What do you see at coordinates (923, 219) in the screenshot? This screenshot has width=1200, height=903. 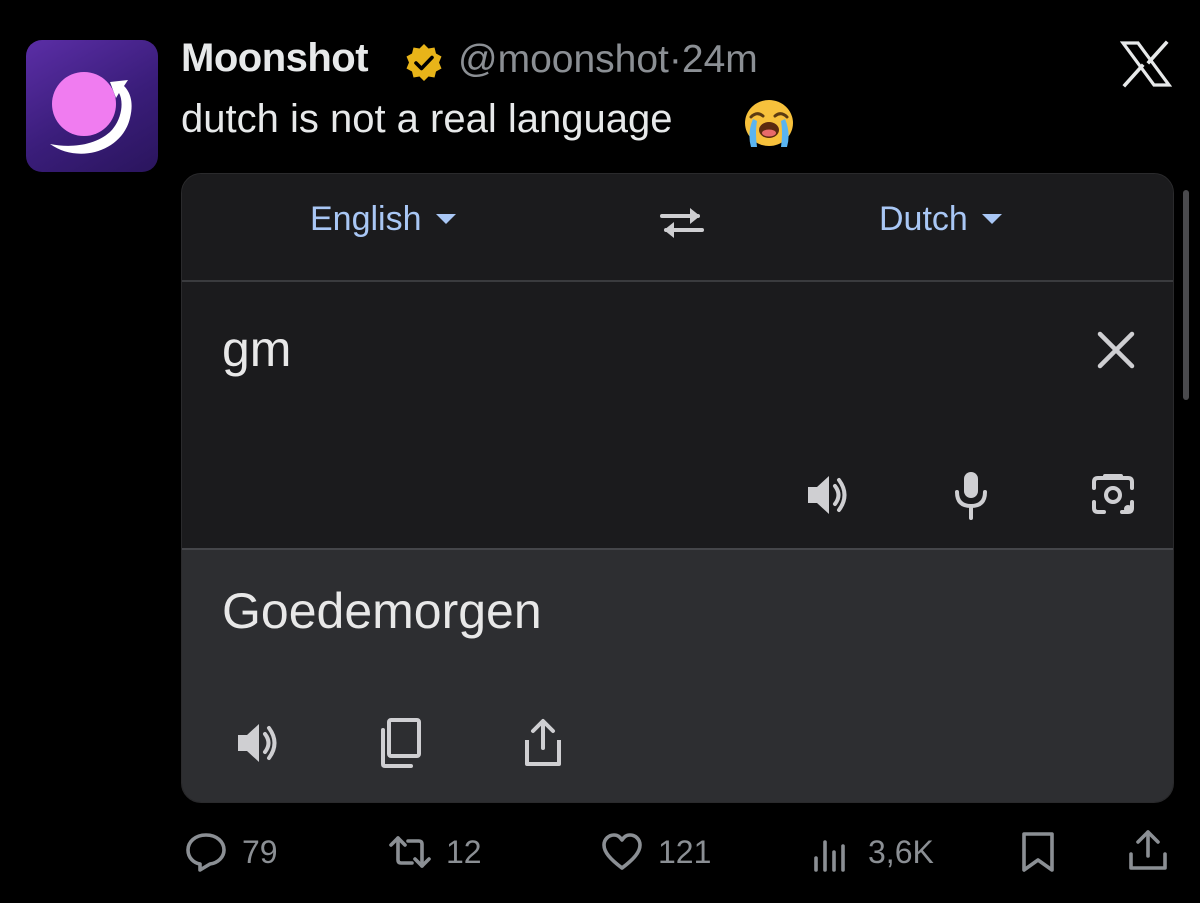 I see `target-language-label: Dutch` at bounding box center [923, 219].